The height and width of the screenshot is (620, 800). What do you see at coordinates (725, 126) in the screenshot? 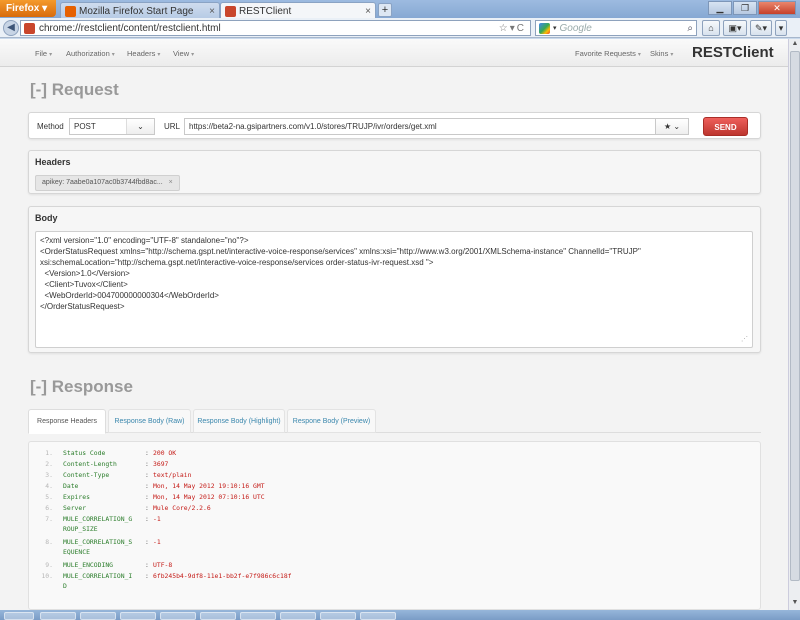
I see `send-button: SEND` at bounding box center [725, 126].